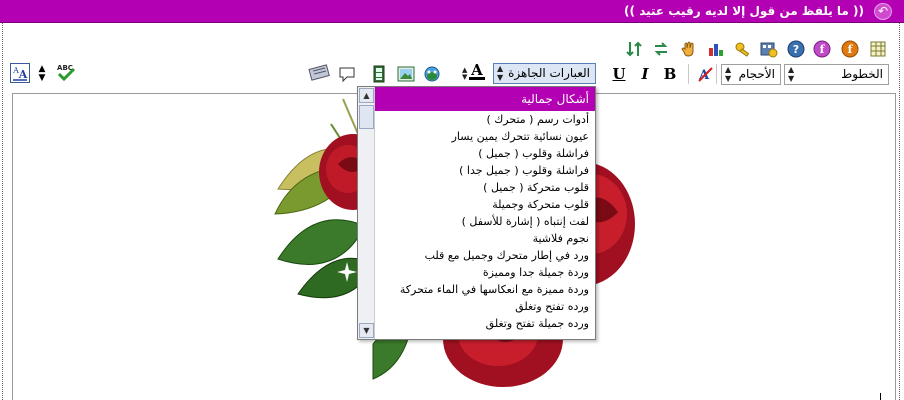 Image resolution: width=904 pixels, height=400 pixels. I want to click on font-color-icon: ▲ ▼ A, so click(474, 72).